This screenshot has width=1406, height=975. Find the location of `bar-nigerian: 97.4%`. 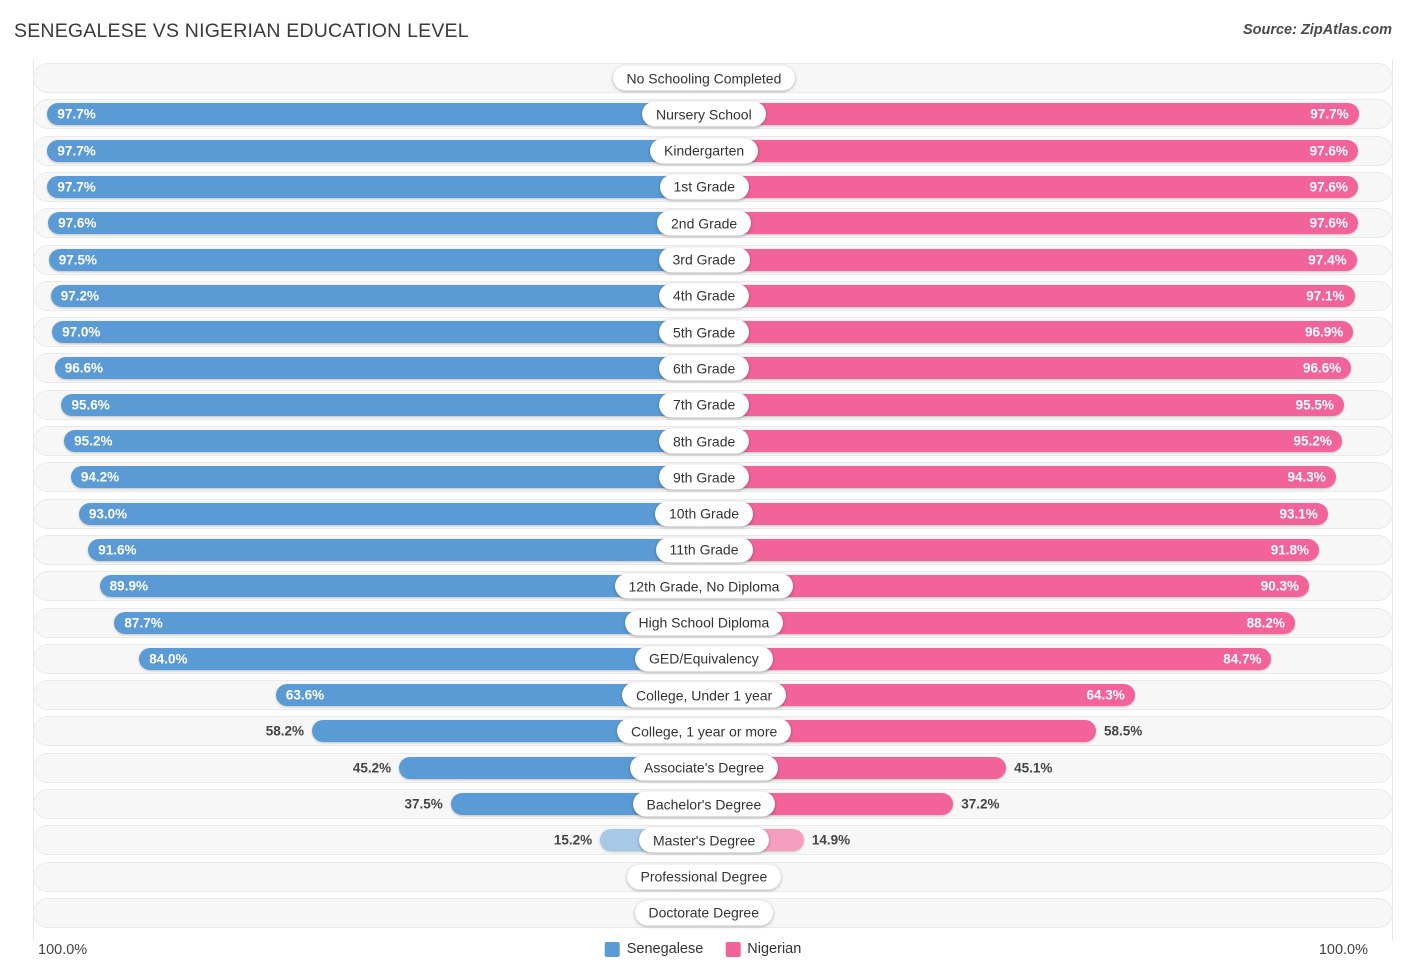

bar-nigerian: 97.4% is located at coordinates (1030, 259).